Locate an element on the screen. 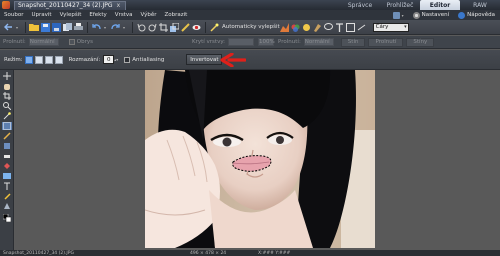  layer-blend-select: Normální is located at coordinates (318, 42).